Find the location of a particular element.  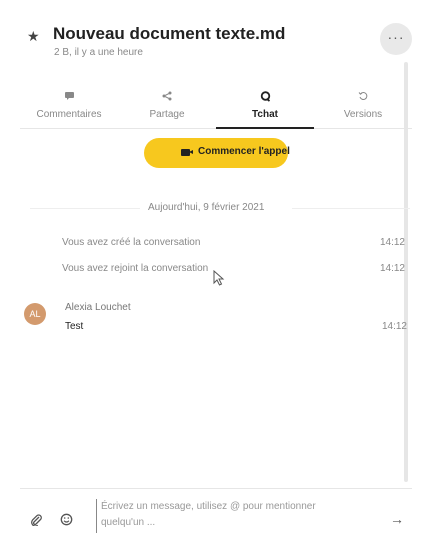

tab-share: Partage is located at coordinates (167, 108).